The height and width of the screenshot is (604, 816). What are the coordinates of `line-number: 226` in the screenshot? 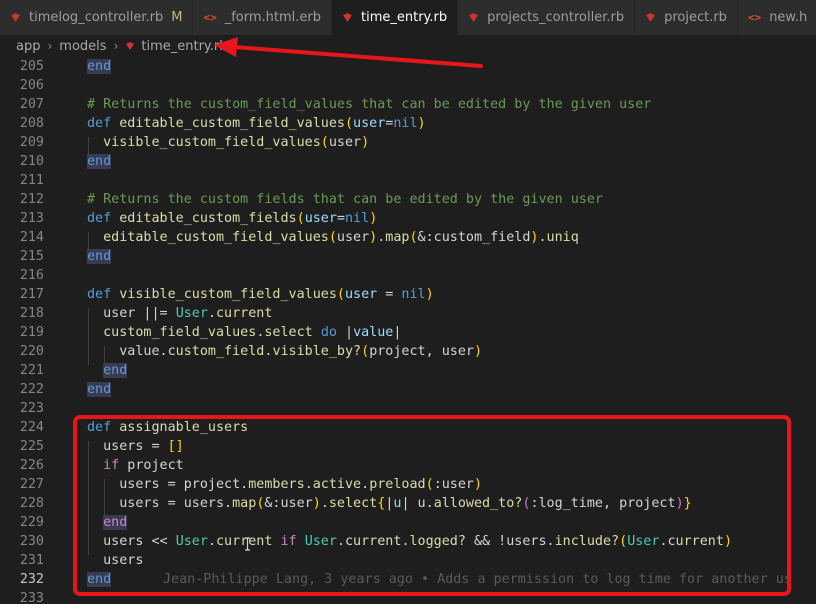 It's located at (31, 465).